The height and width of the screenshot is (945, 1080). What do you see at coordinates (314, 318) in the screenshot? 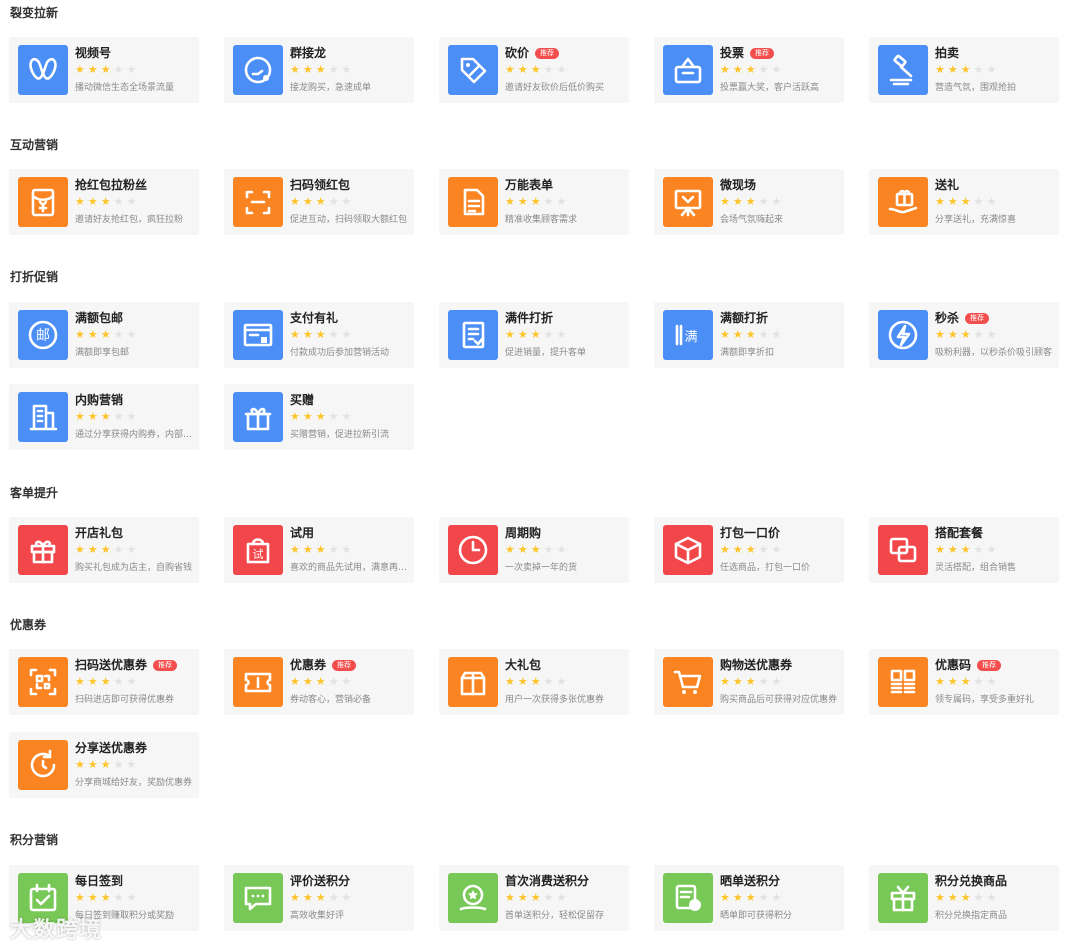
I see `tool-title: 支付有礼` at bounding box center [314, 318].